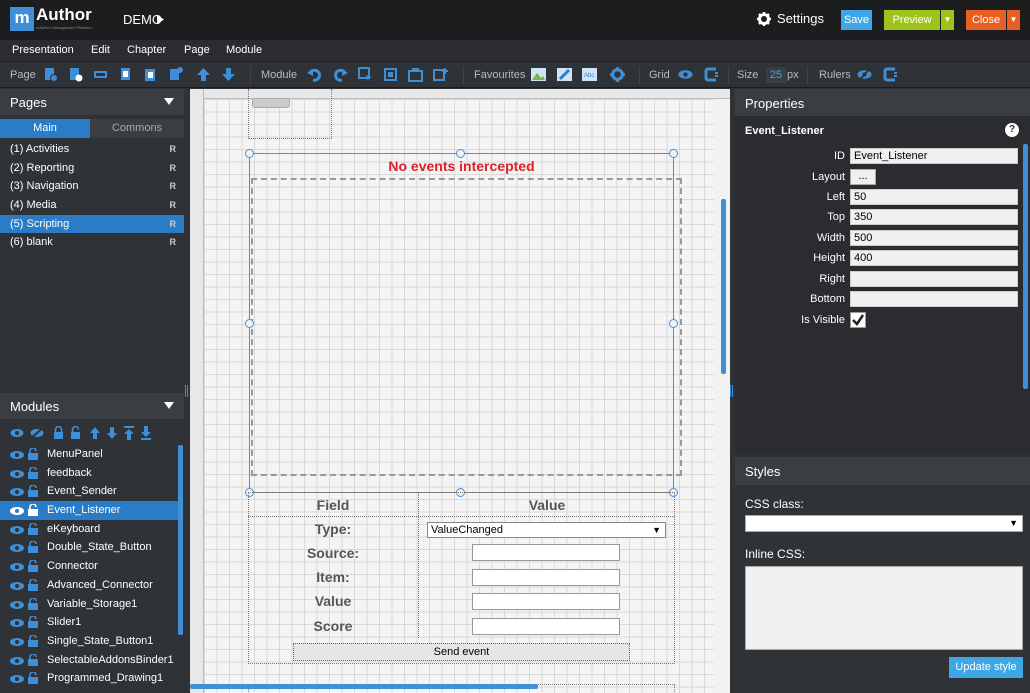 This screenshot has height=693, width=1030. Describe the element at coordinates (1012, 130) in the screenshot. I see `help-icon: ?` at that location.